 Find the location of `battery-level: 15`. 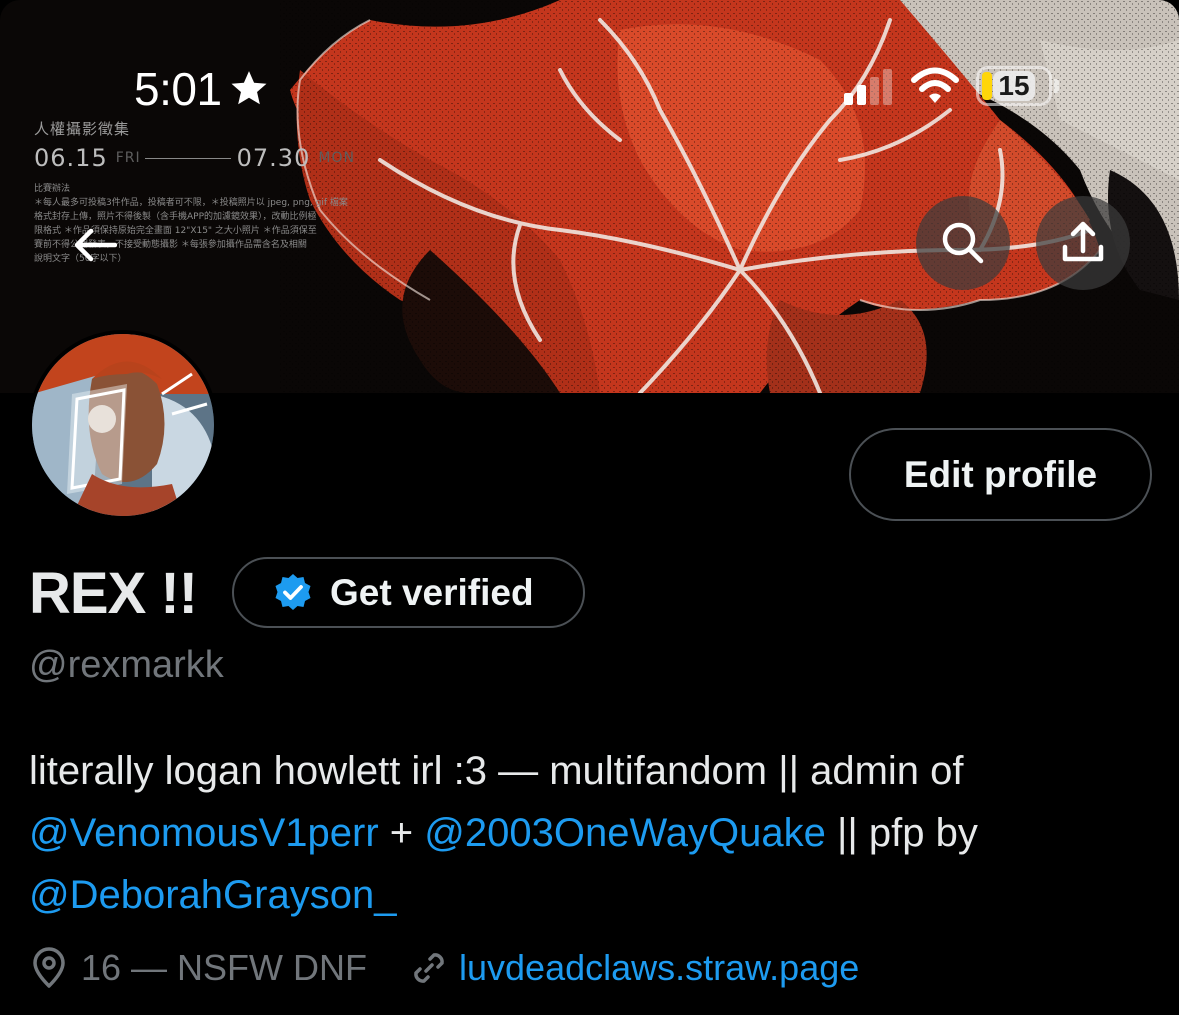

battery-level: 15 is located at coordinates (1014, 86).